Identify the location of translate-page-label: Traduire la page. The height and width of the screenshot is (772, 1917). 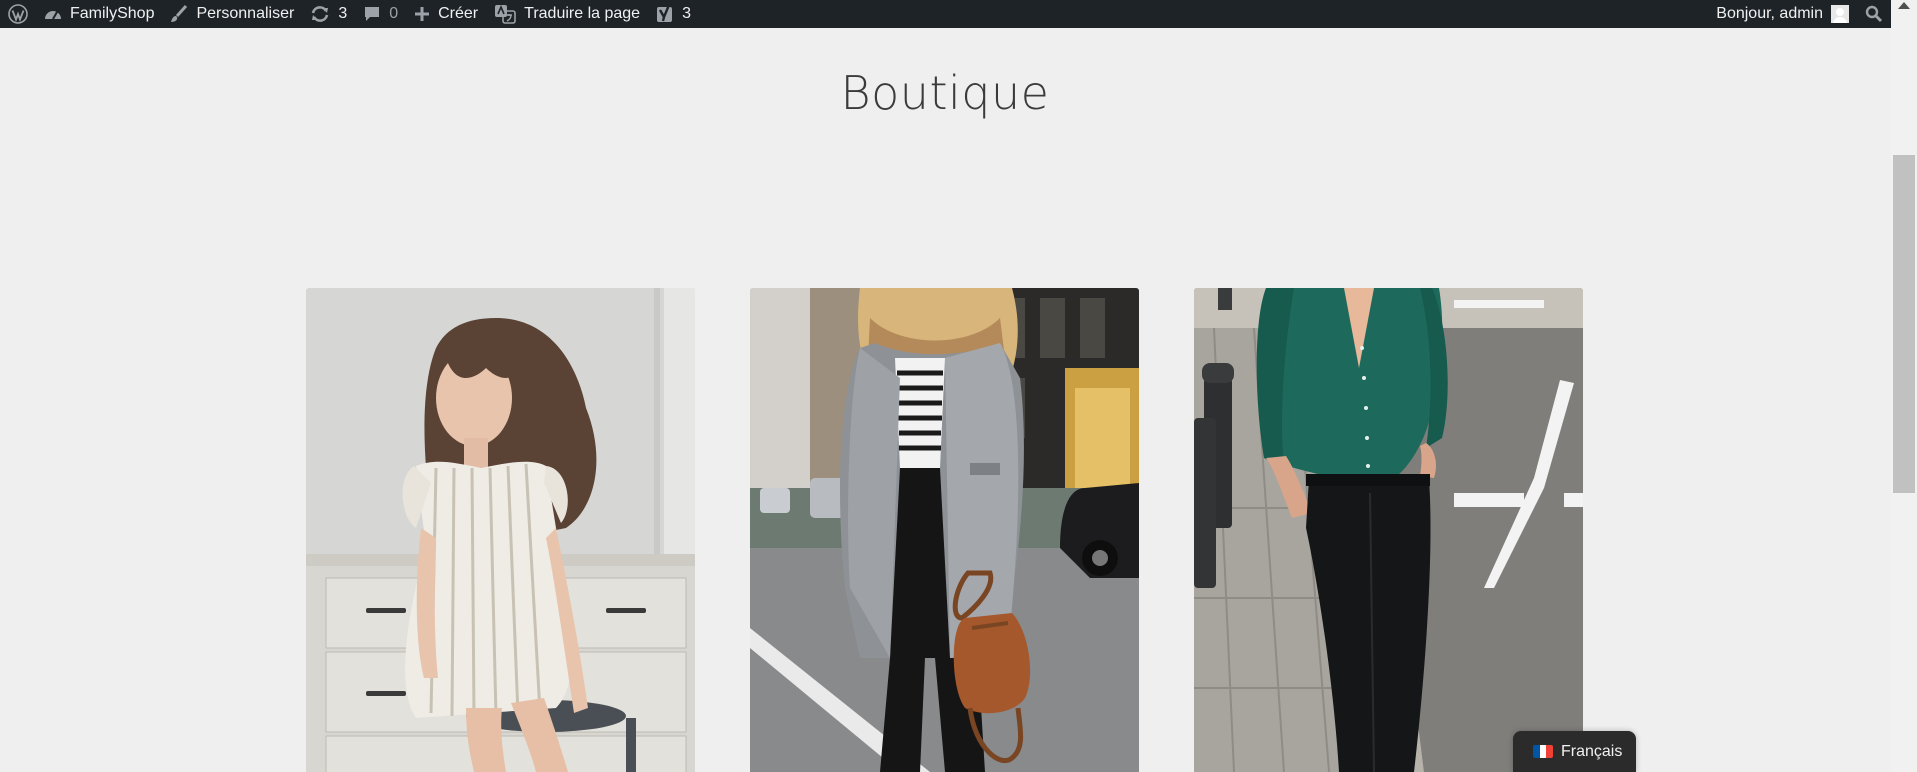
(582, 13).